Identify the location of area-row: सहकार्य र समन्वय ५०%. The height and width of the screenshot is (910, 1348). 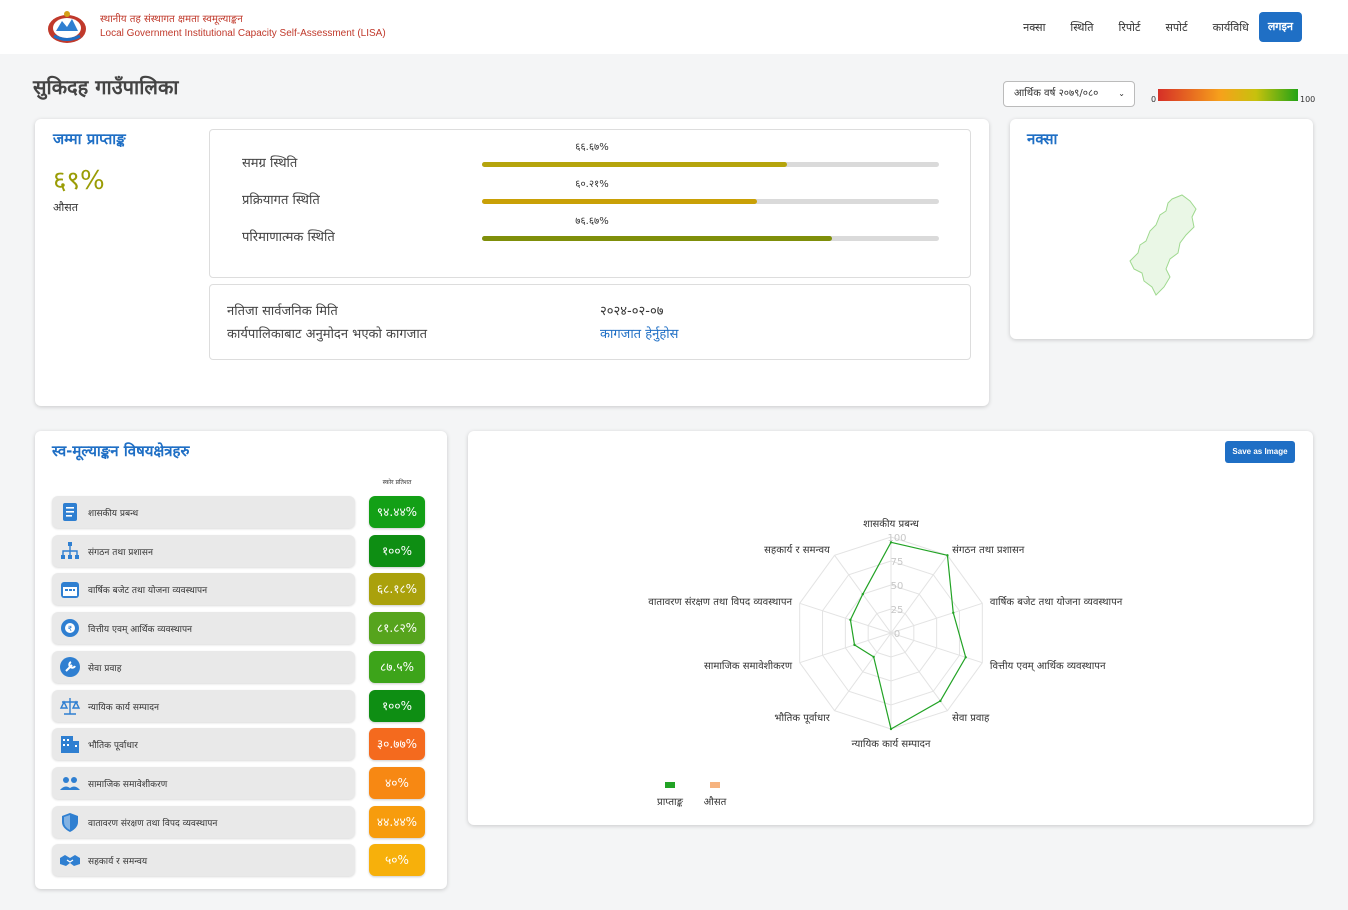
(238, 860).